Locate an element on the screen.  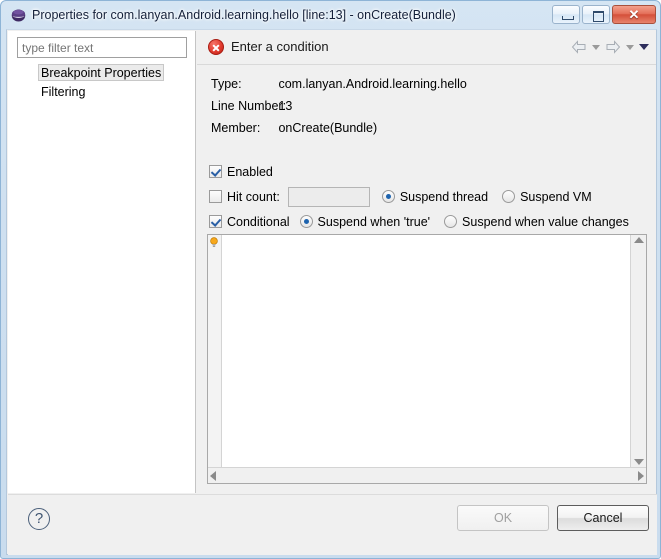
suspend-when-value-changes-label: Suspend when value changes is located at coordinates (545, 221).